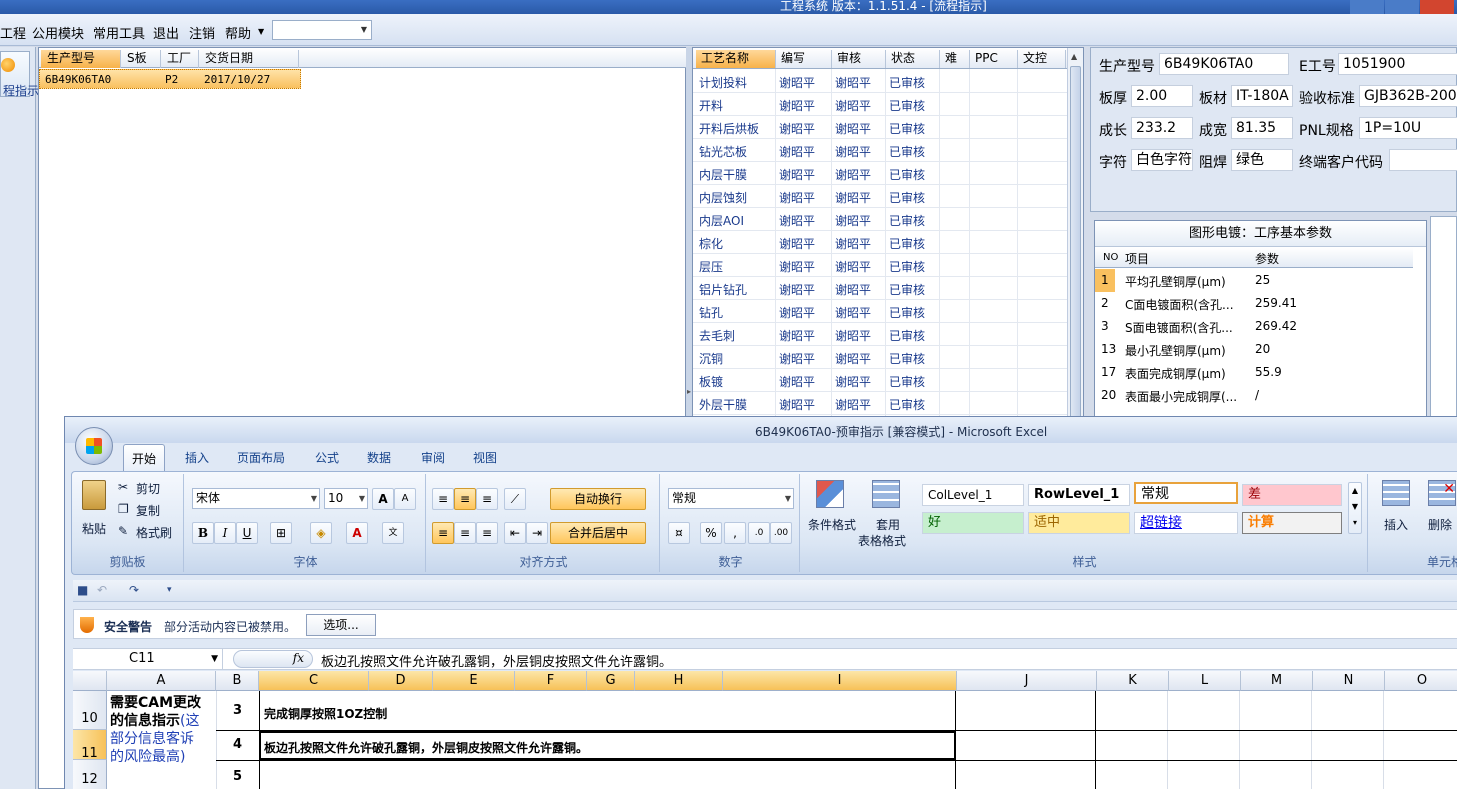  I want to click on styles-scroll-icon: ▲ ▼ ▾, so click(1355, 508).